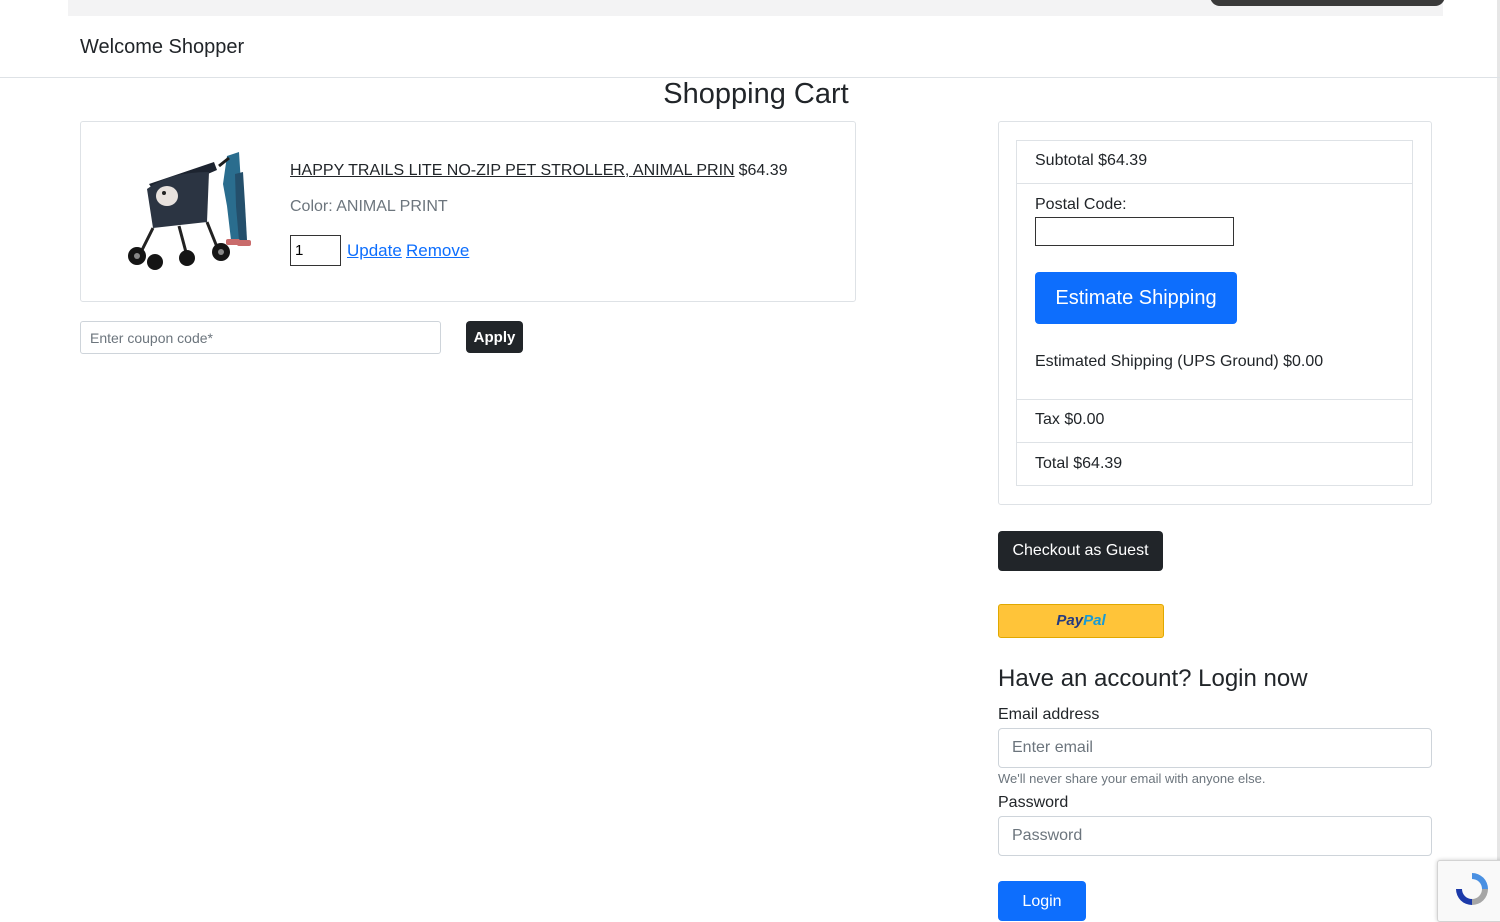 The height and width of the screenshot is (922, 1500). I want to click on password-label: Password, so click(1033, 802).